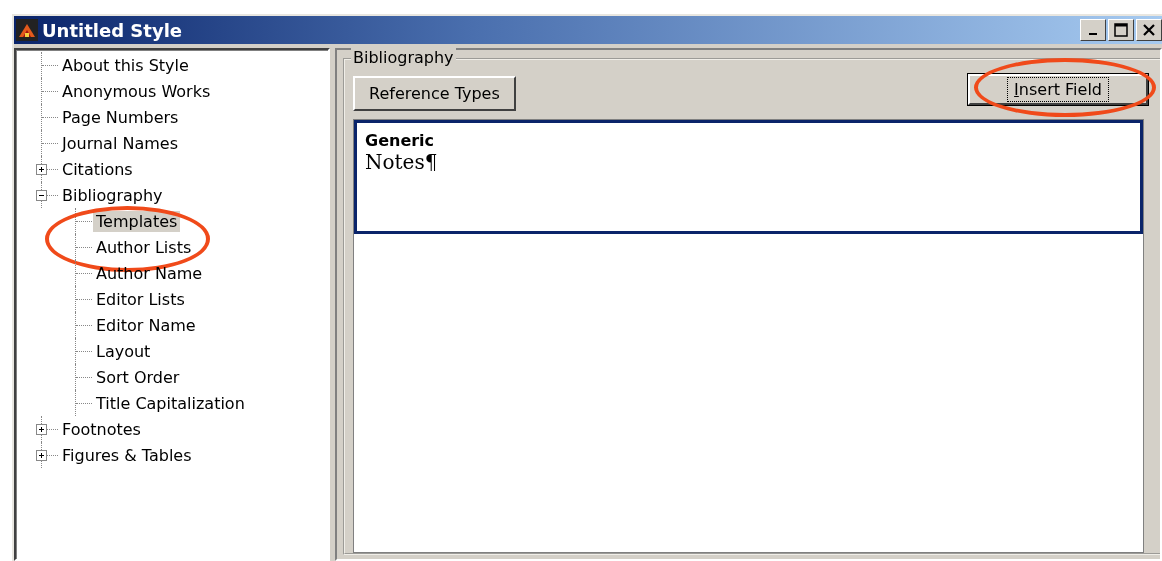 Image resolution: width=1162 pixels, height=561 pixels. What do you see at coordinates (112, 195) in the screenshot?
I see `tree-item: Bibliography` at bounding box center [112, 195].